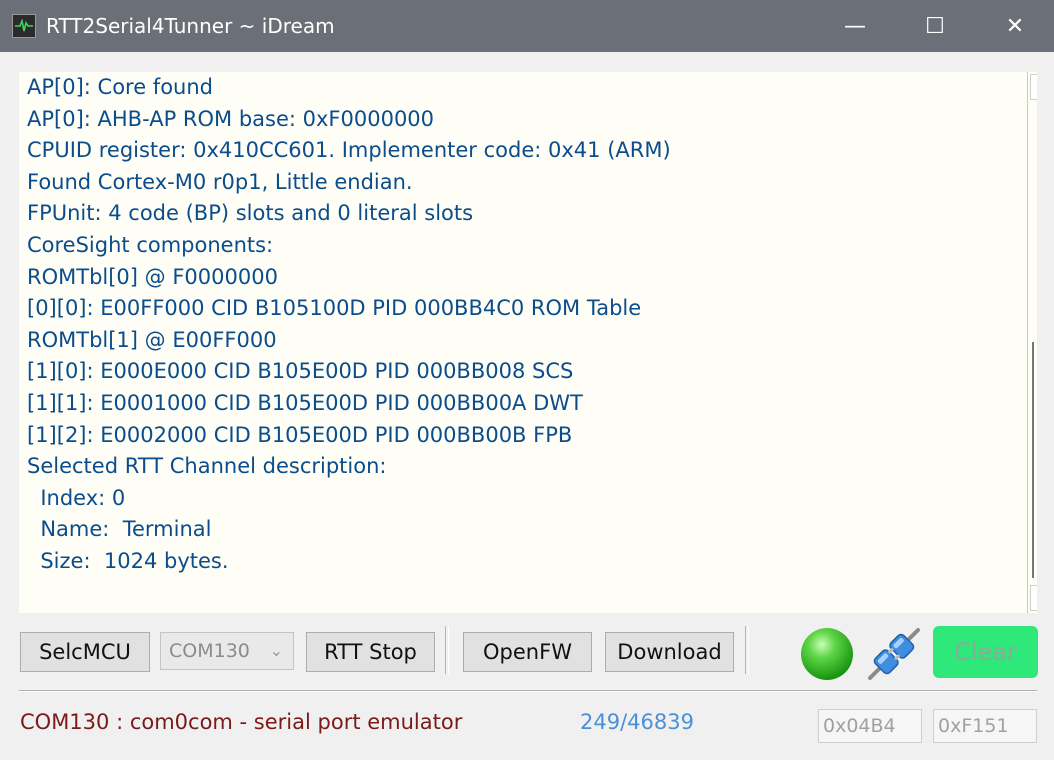 The width and height of the screenshot is (1054, 760). Describe the element at coordinates (669, 652) in the screenshot. I see `download-button: Download` at that location.